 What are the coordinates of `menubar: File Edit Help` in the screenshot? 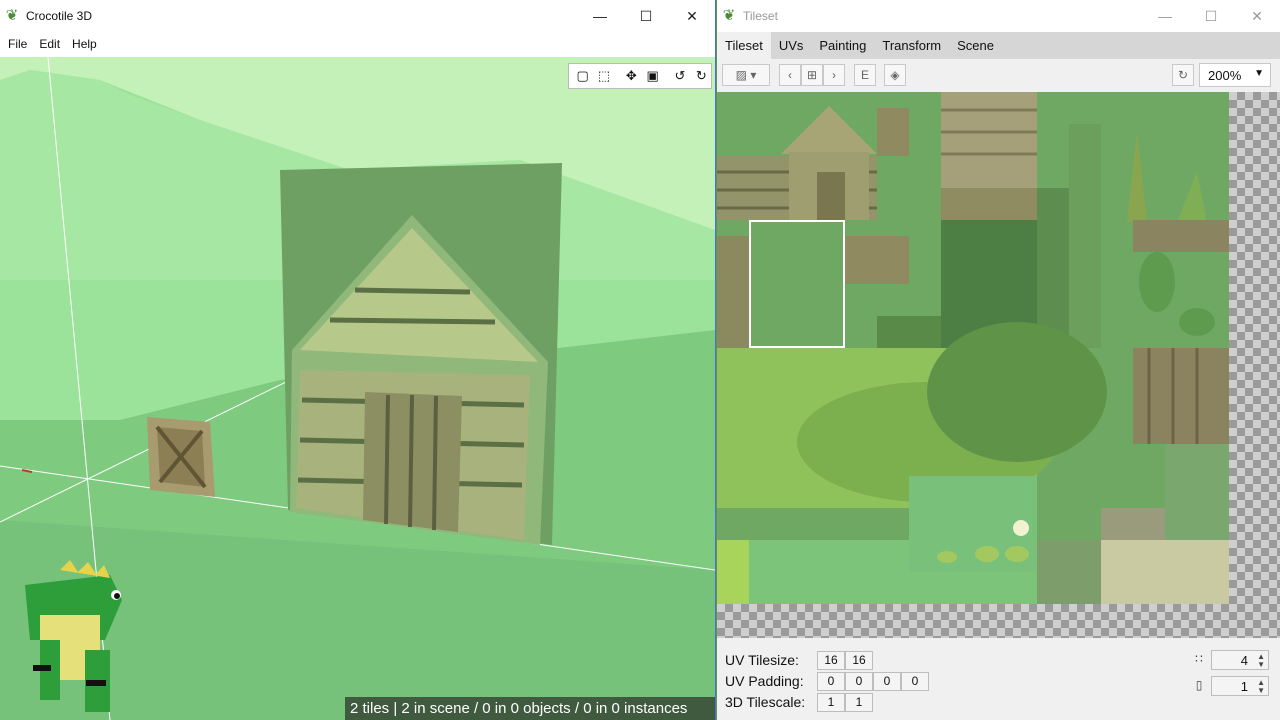 It's located at (357, 44).